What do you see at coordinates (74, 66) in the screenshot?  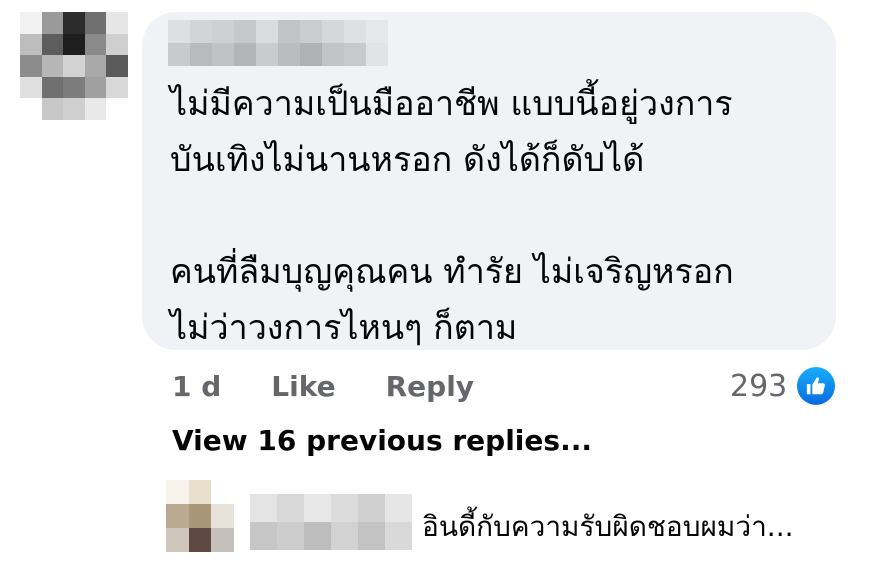 I see `commenter-avatar` at bounding box center [74, 66].